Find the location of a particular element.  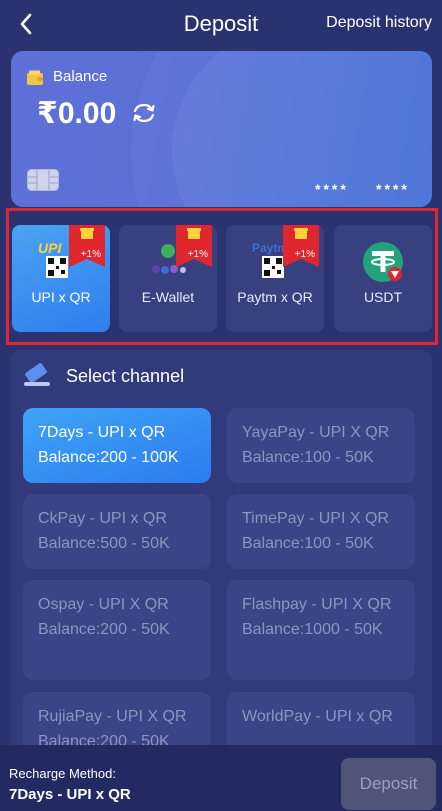

tether-logo is located at coordinates (383, 262).